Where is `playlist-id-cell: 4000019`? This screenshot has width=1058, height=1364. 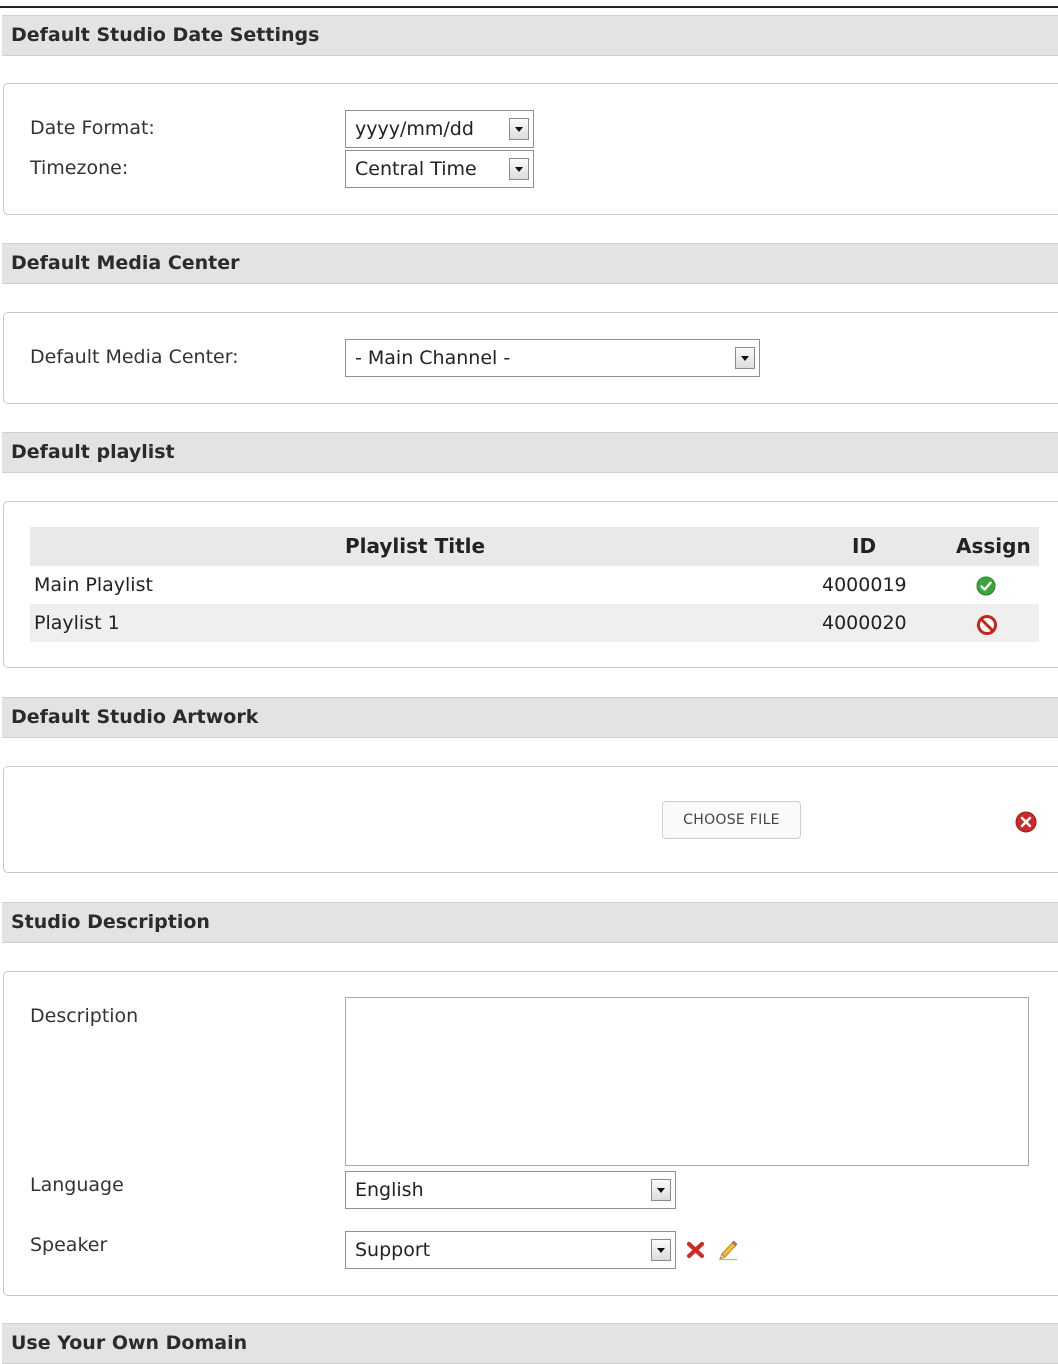 playlist-id-cell: 4000019 is located at coordinates (864, 585).